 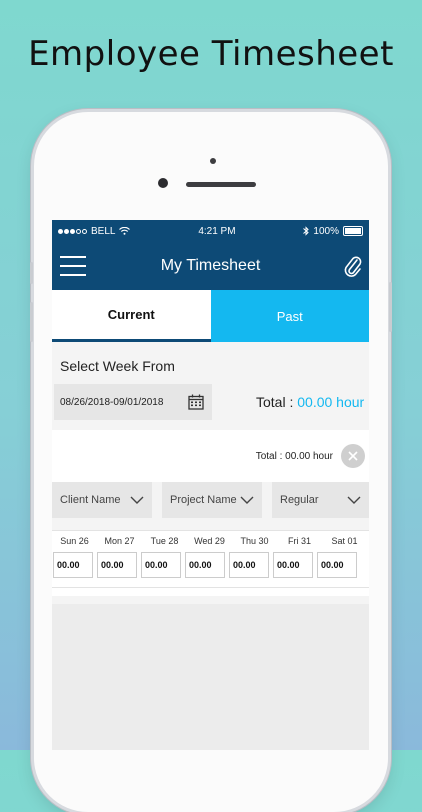 I want to click on camera, so click(x=163, y=183).